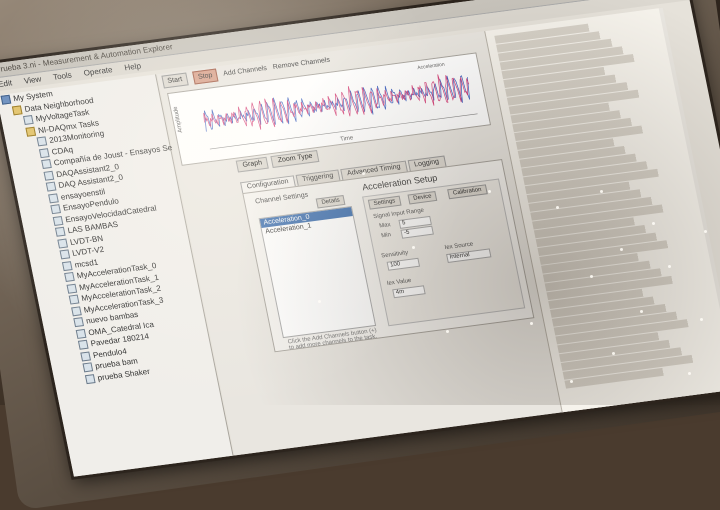  What do you see at coordinates (347, 139) in the screenshot?
I see `x-axis-label: Time` at bounding box center [347, 139].